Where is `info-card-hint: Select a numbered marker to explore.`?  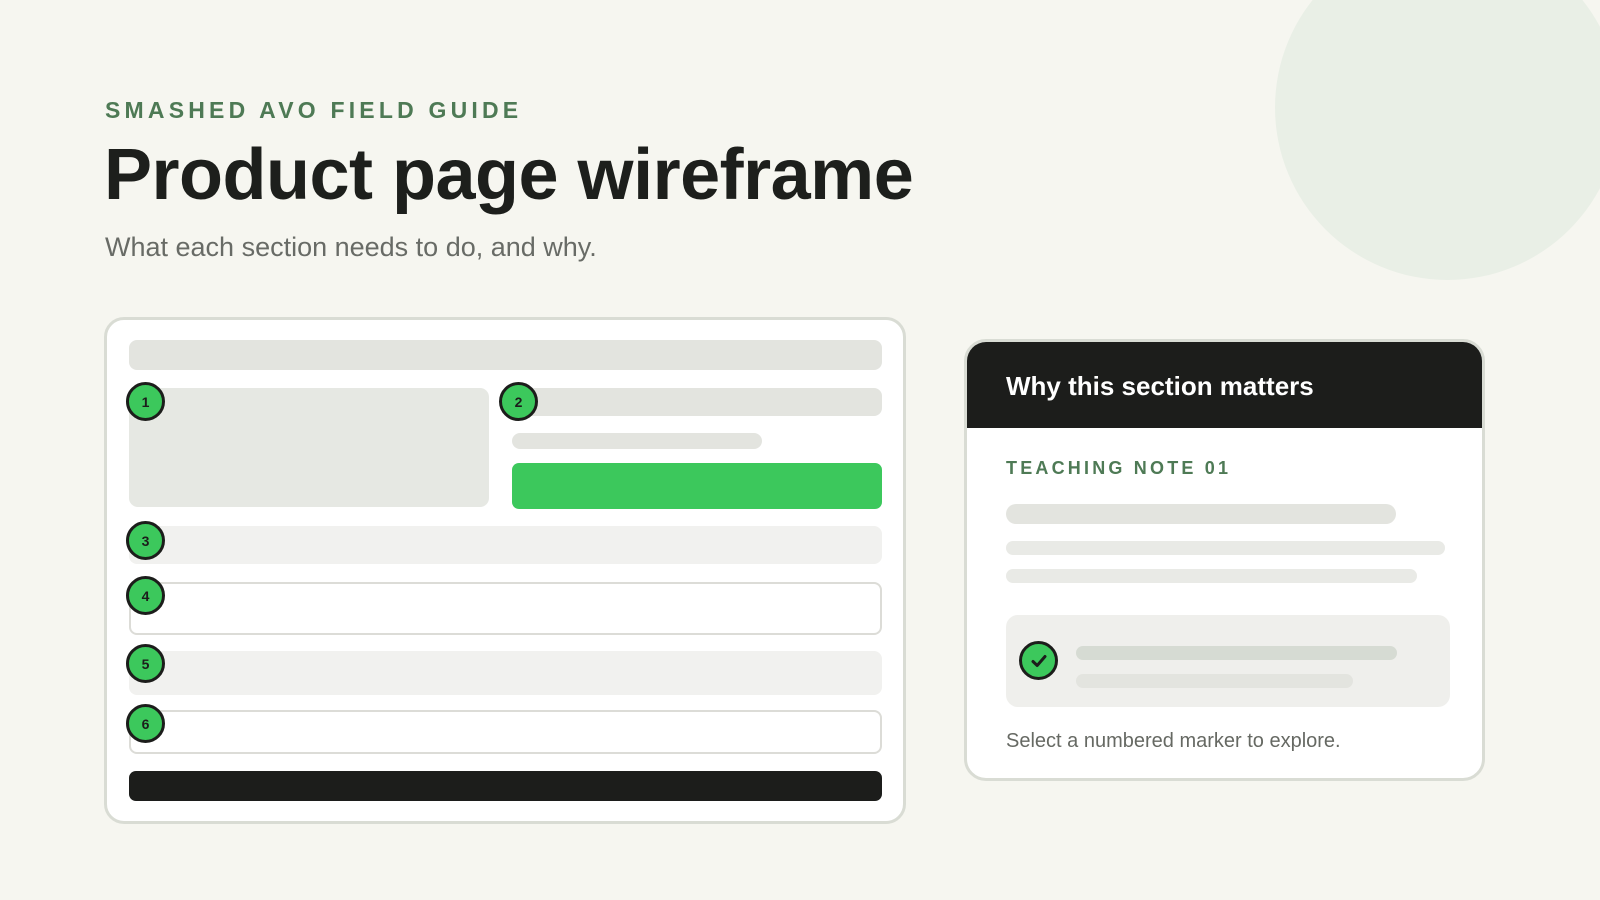
info-card-hint: Select a numbered marker to explore. is located at coordinates (1173, 741).